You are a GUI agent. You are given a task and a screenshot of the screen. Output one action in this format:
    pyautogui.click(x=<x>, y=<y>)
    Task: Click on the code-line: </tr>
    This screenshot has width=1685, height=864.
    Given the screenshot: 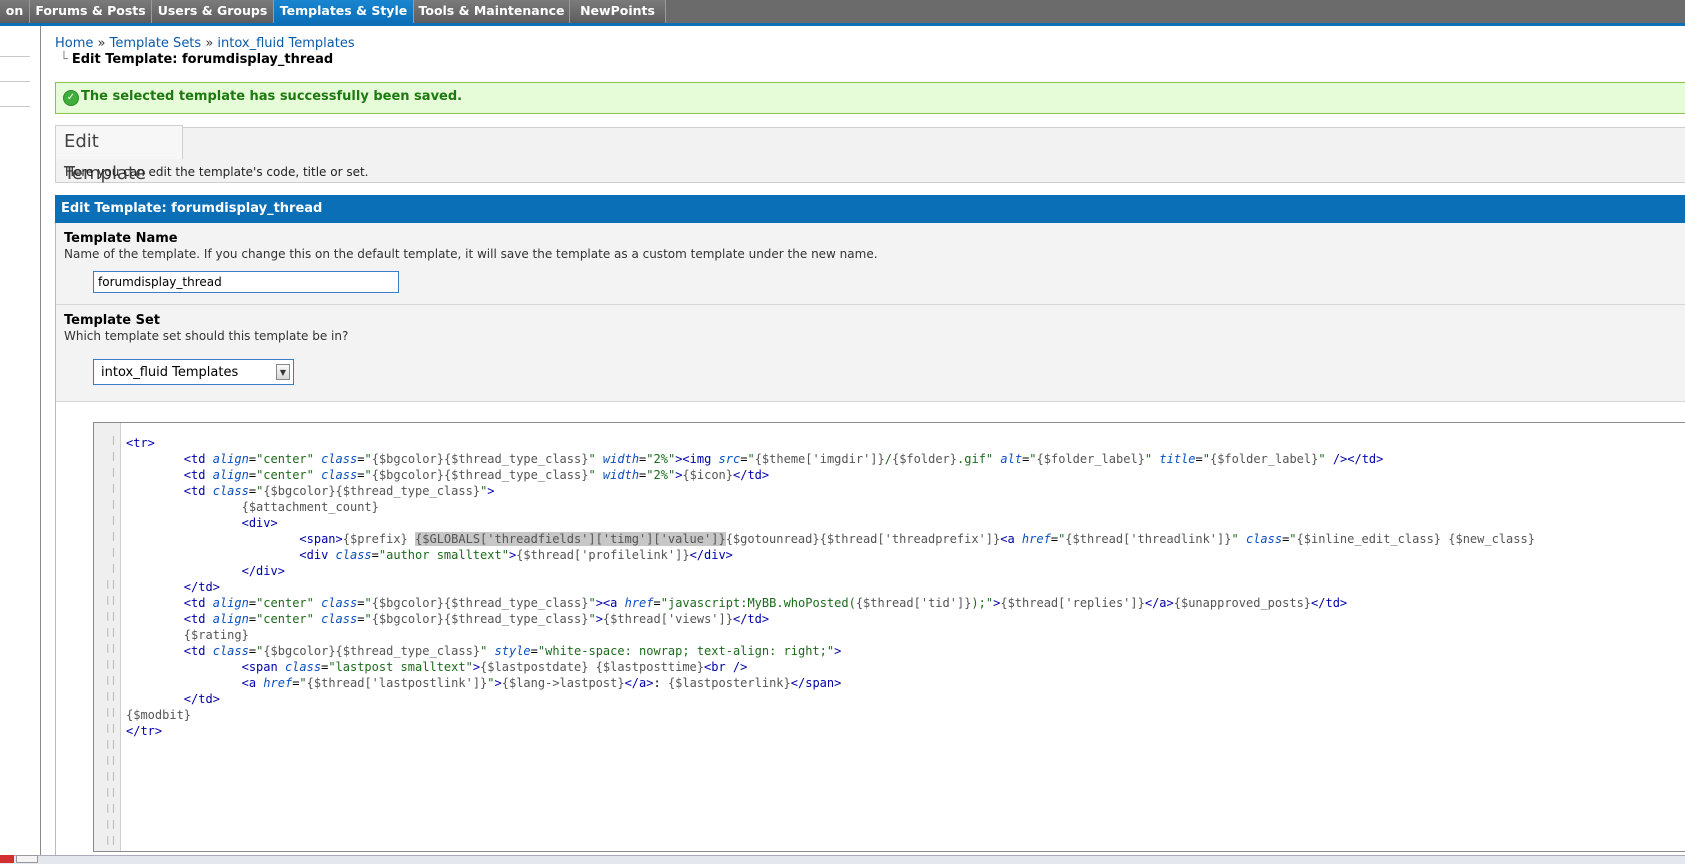 What is the action you would take?
    pyautogui.click(x=144, y=731)
    